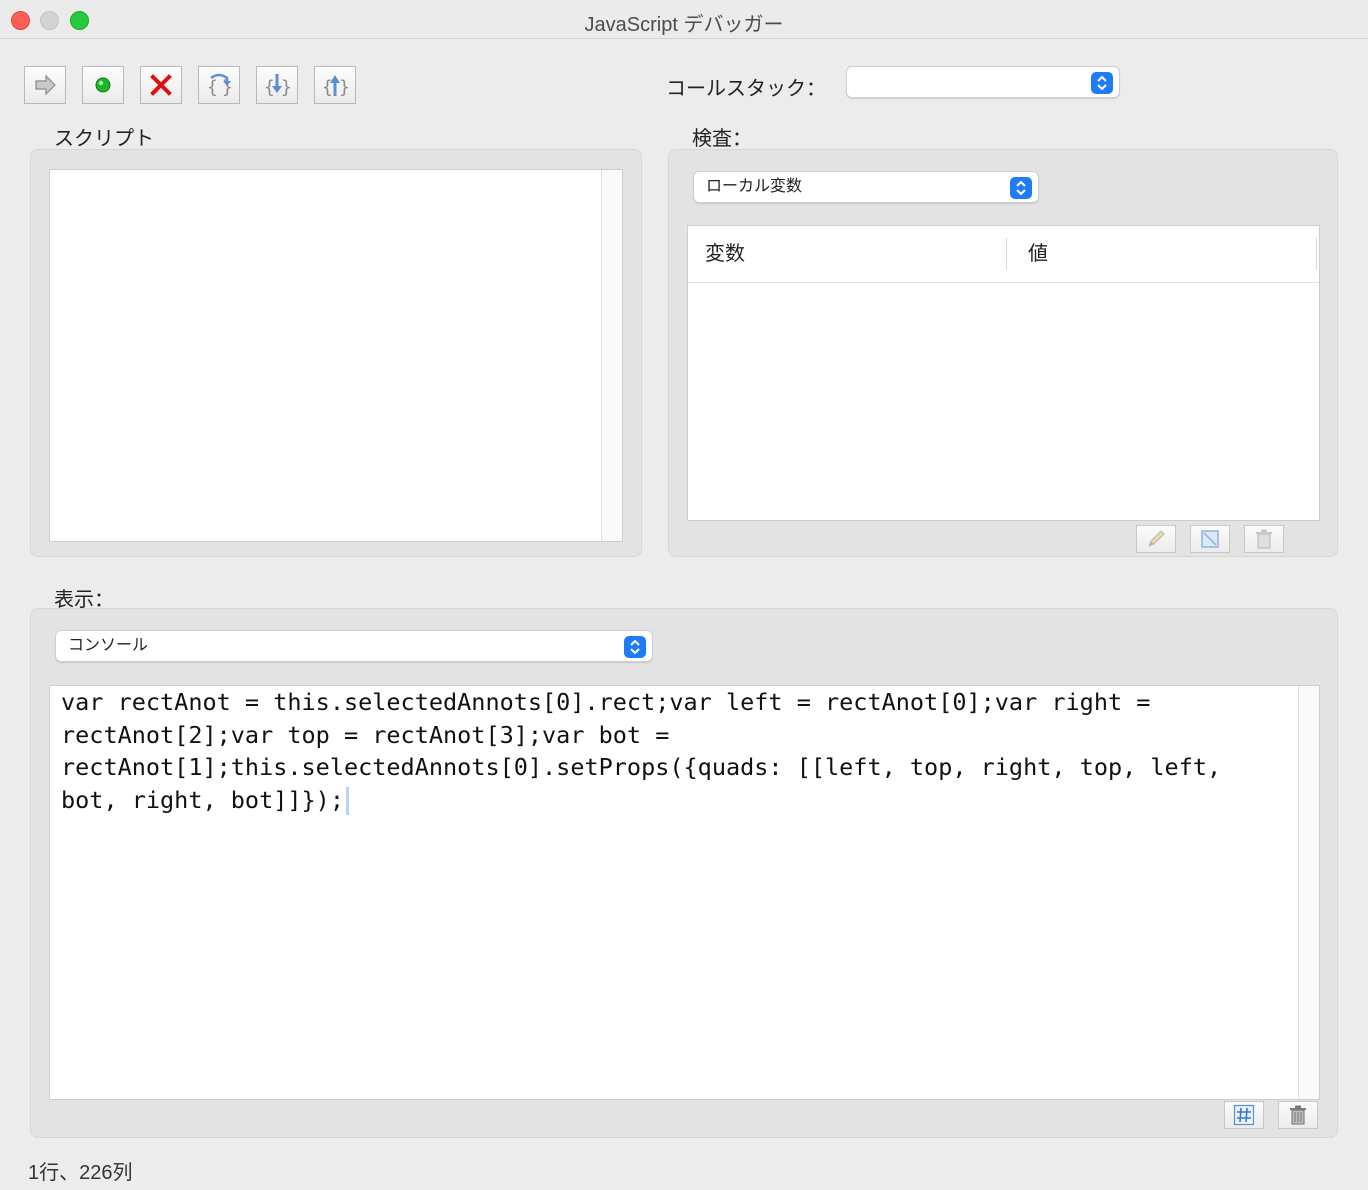 This screenshot has height=1190, width=1368. Describe the element at coordinates (336, 355) in the screenshot. I see `script-list` at that location.